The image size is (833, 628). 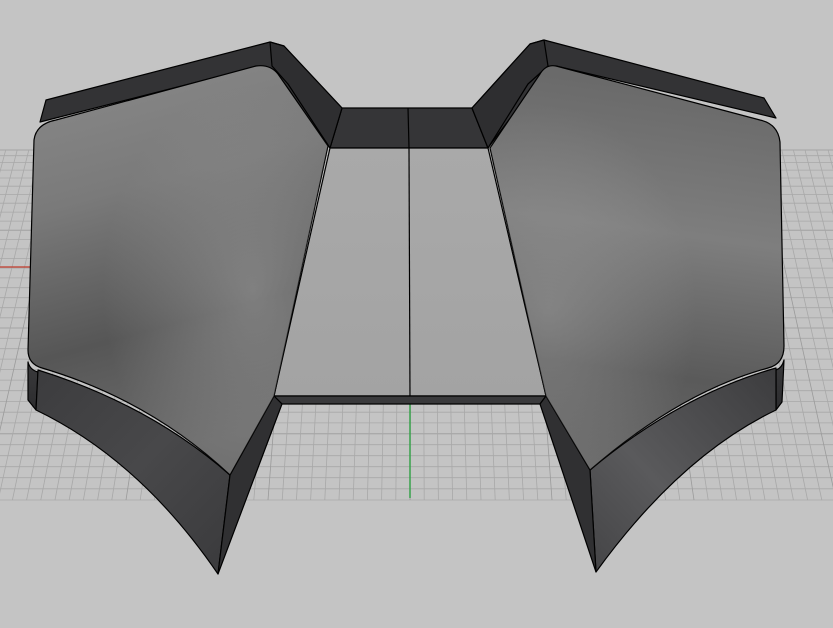 I want to click on right-wing-outer-side, so click(x=780, y=385).